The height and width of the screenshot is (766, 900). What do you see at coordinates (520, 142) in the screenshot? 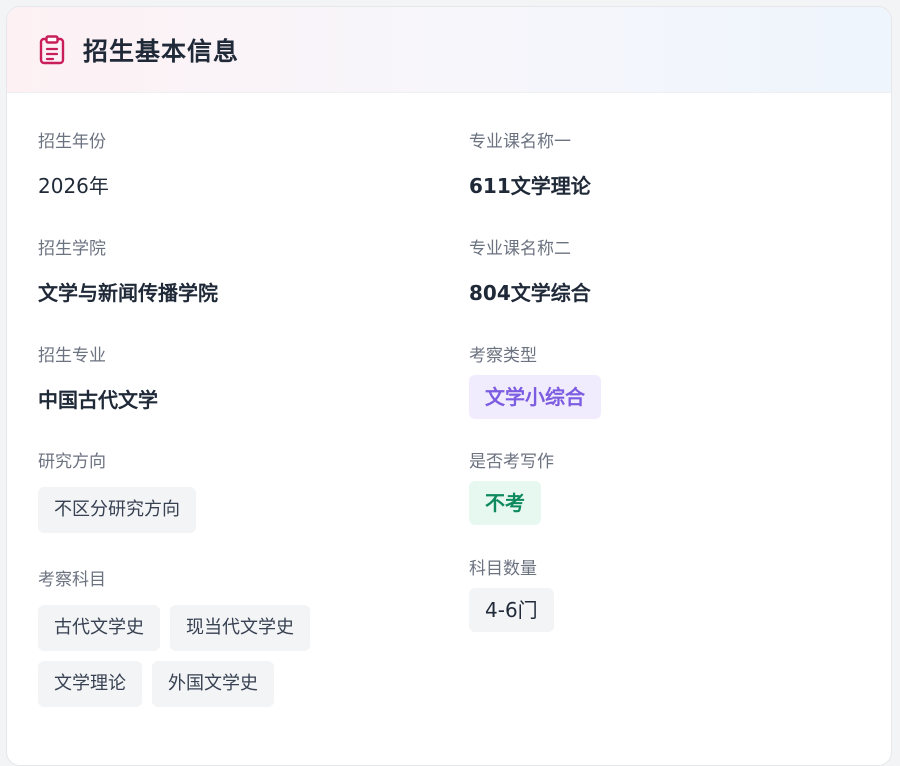
I see `course1-label: 专业课名称一` at bounding box center [520, 142].